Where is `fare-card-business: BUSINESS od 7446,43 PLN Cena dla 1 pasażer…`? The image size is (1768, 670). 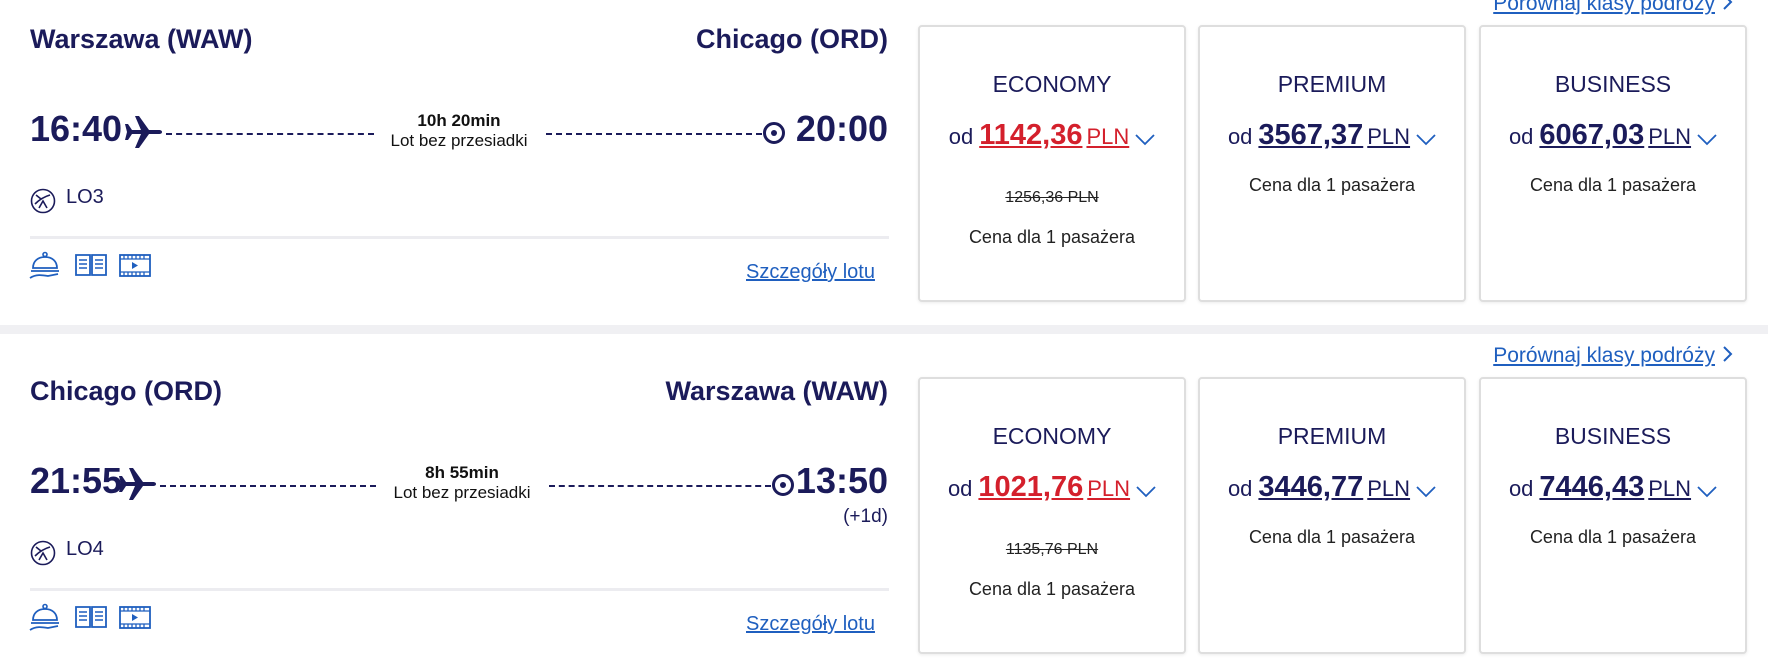 fare-card-business: BUSINESS od 7446,43 PLN Cena dla 1 pasażer… is located at coordinates (1613, 515).